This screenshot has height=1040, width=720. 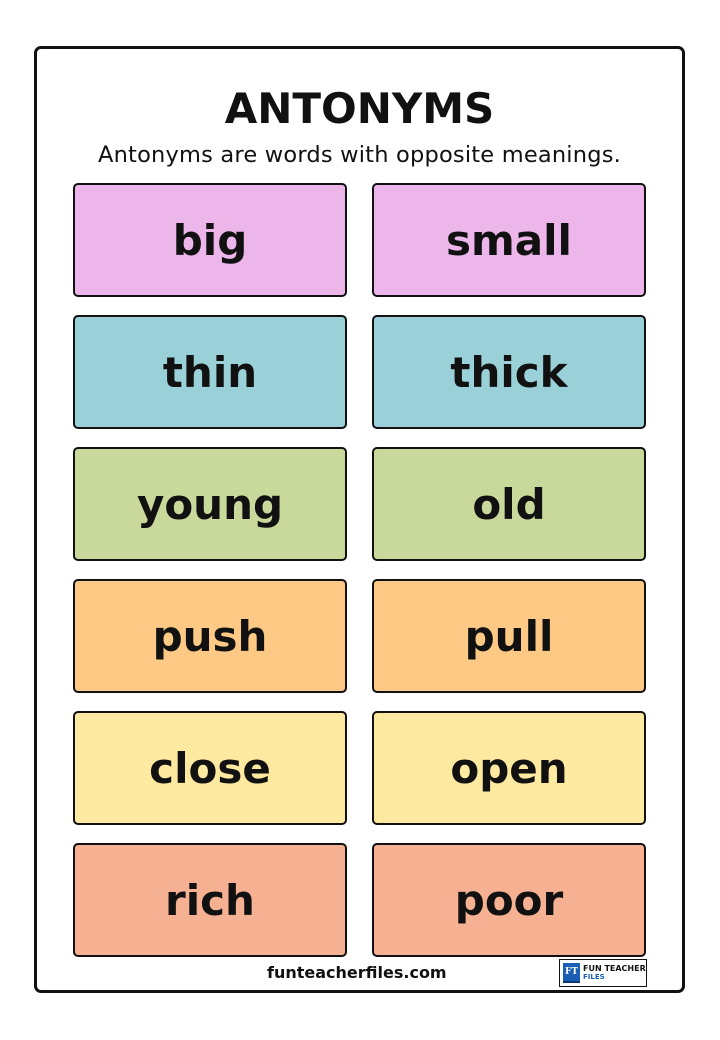 What do you see at coordinates (210, 240) in the screenshot?
I see `word-card-left: big` at bounding box center [210, 240].